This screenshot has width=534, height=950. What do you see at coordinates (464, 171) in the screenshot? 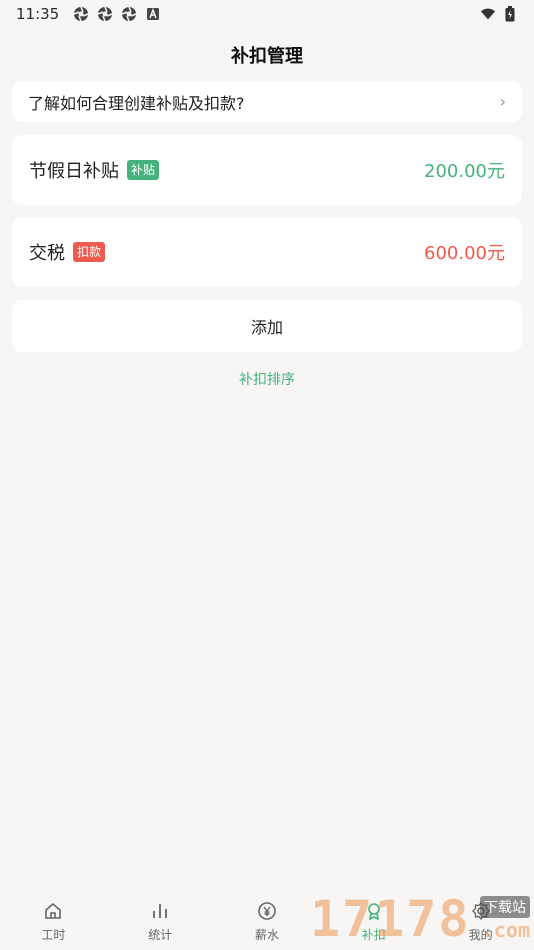
I see `item-amount: 200.00元` at bounding box center [464, 171].